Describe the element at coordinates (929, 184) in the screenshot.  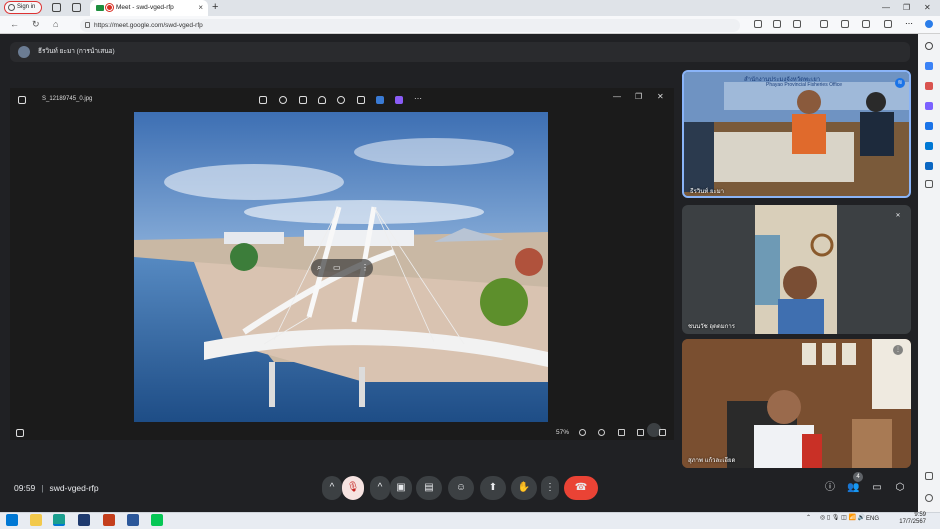
I see `sidebar-add-icon` at that location.